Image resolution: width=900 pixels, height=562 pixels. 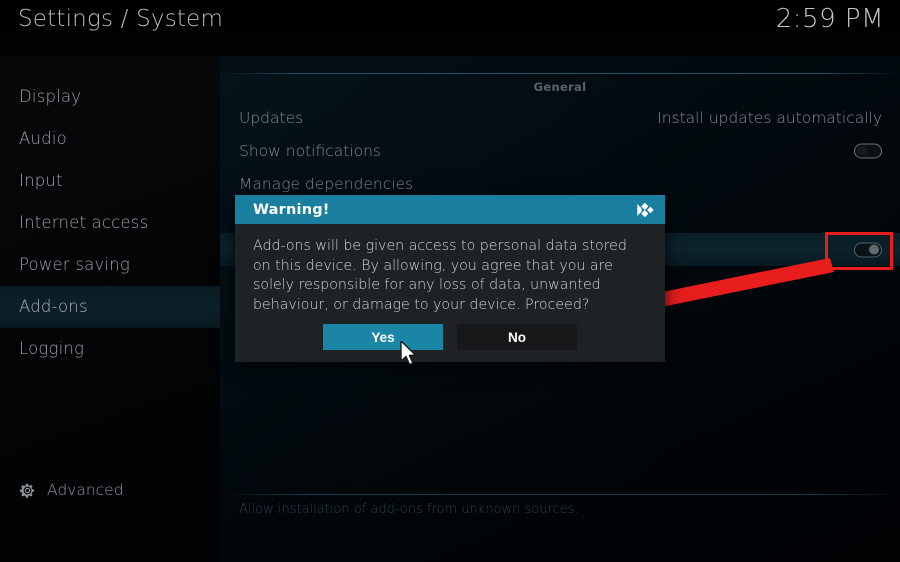 I want to click on toggle-highlight-box, so click(x=859, y=251).